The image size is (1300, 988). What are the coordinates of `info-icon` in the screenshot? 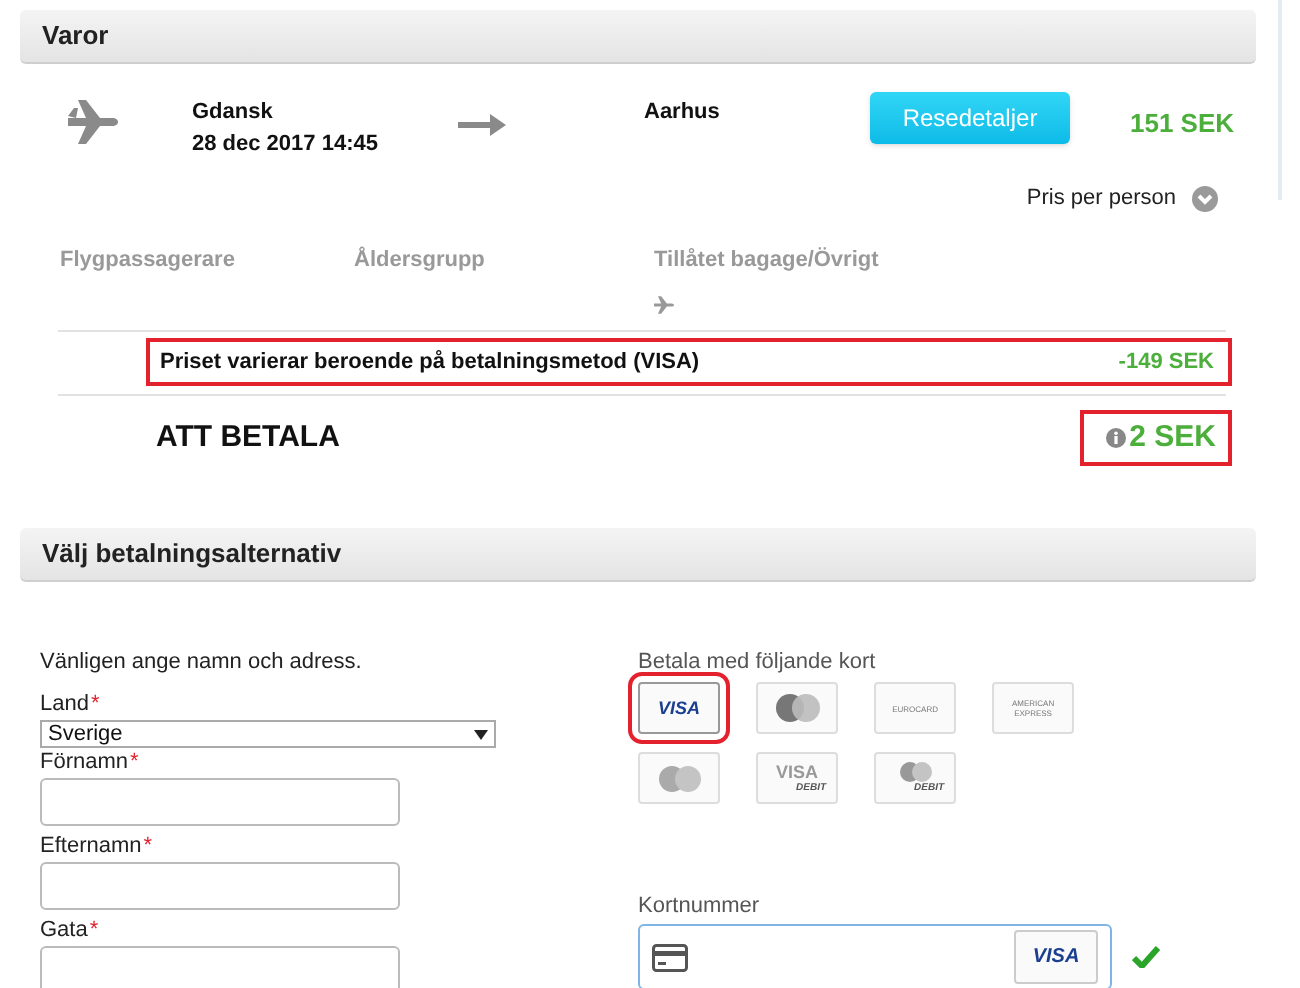 It's located at (1115, 438).